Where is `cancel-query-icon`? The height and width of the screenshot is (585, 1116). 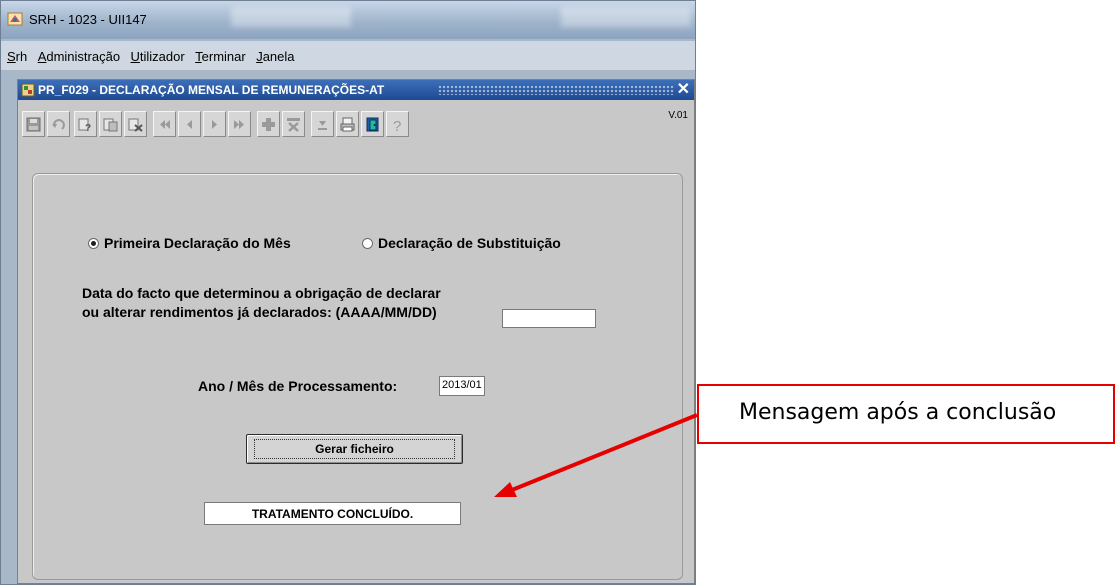
cancel-query-icon is located at coordinates (135, 124).